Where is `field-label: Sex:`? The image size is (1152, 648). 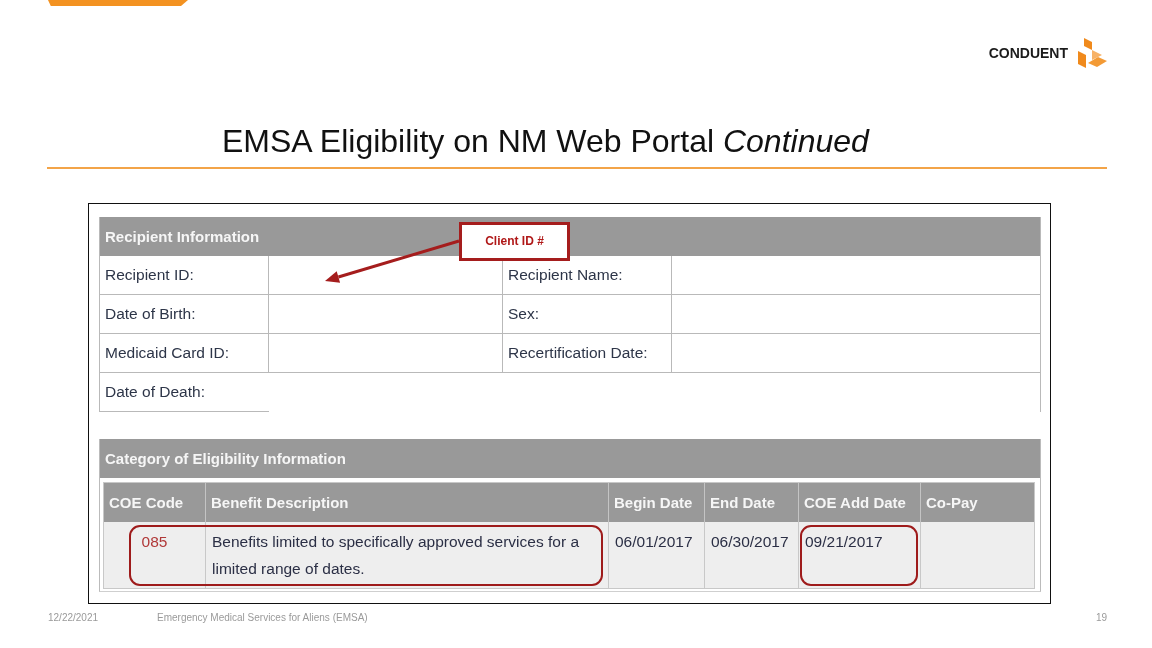 field-label: Sex: is located at coordinates (587, 314).